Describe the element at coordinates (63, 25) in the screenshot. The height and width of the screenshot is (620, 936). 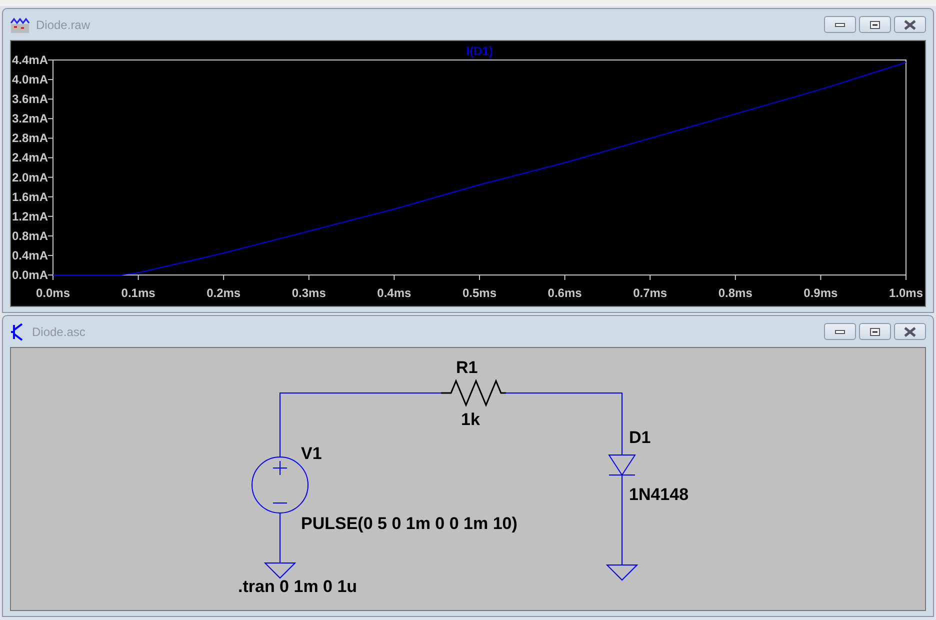
I see `window-title: Diode.raw` at that location.